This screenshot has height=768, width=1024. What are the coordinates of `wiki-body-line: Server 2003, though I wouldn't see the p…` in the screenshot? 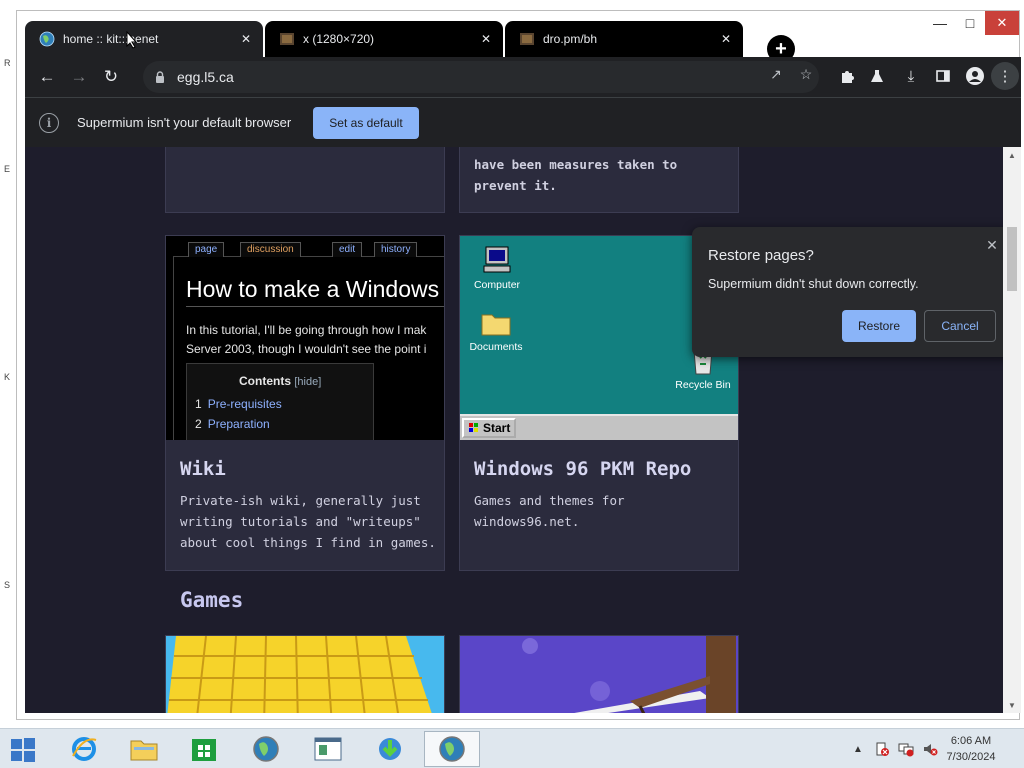 It's located at (306, 349).